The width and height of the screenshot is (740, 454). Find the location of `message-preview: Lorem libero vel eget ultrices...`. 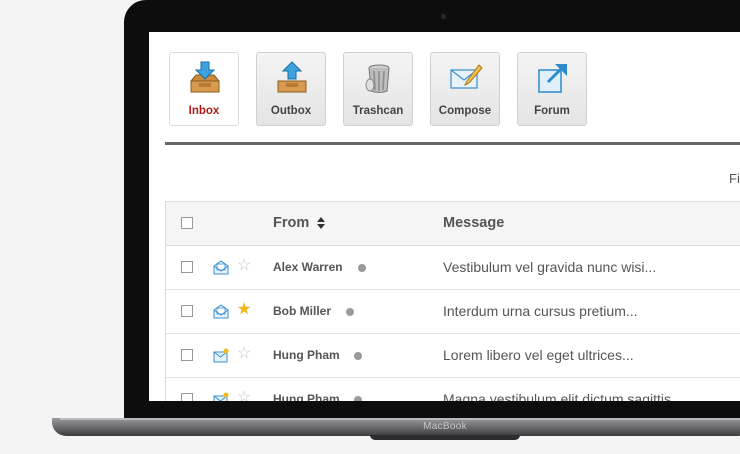

message-preview: Lorem libero vel eget ultrices... is located at coordinates (538, 355).